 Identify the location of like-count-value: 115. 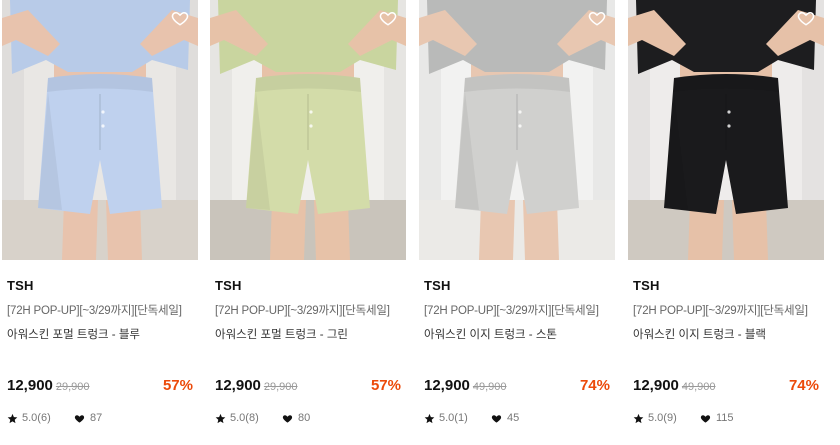
(725, 418).